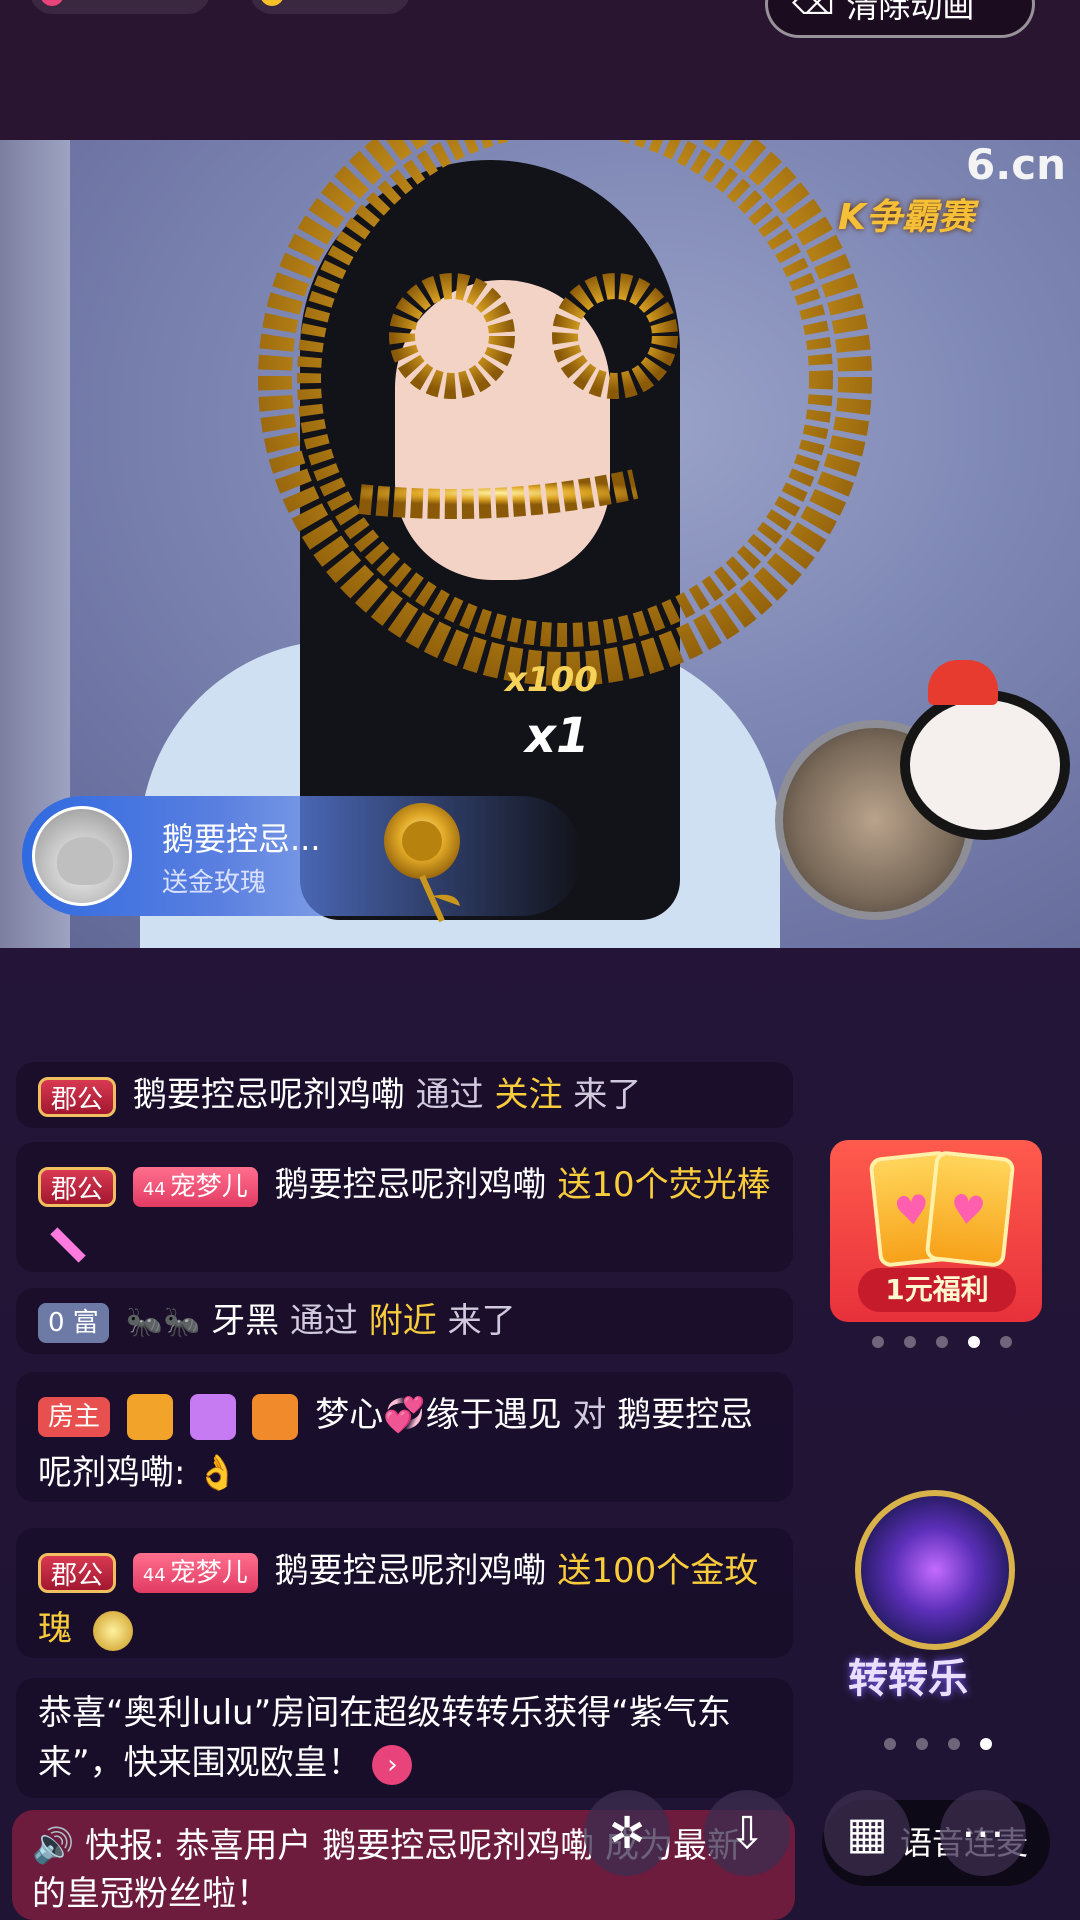  I want to click on clear-animation-button: ⌫ 清除动画, so click(900, 19).